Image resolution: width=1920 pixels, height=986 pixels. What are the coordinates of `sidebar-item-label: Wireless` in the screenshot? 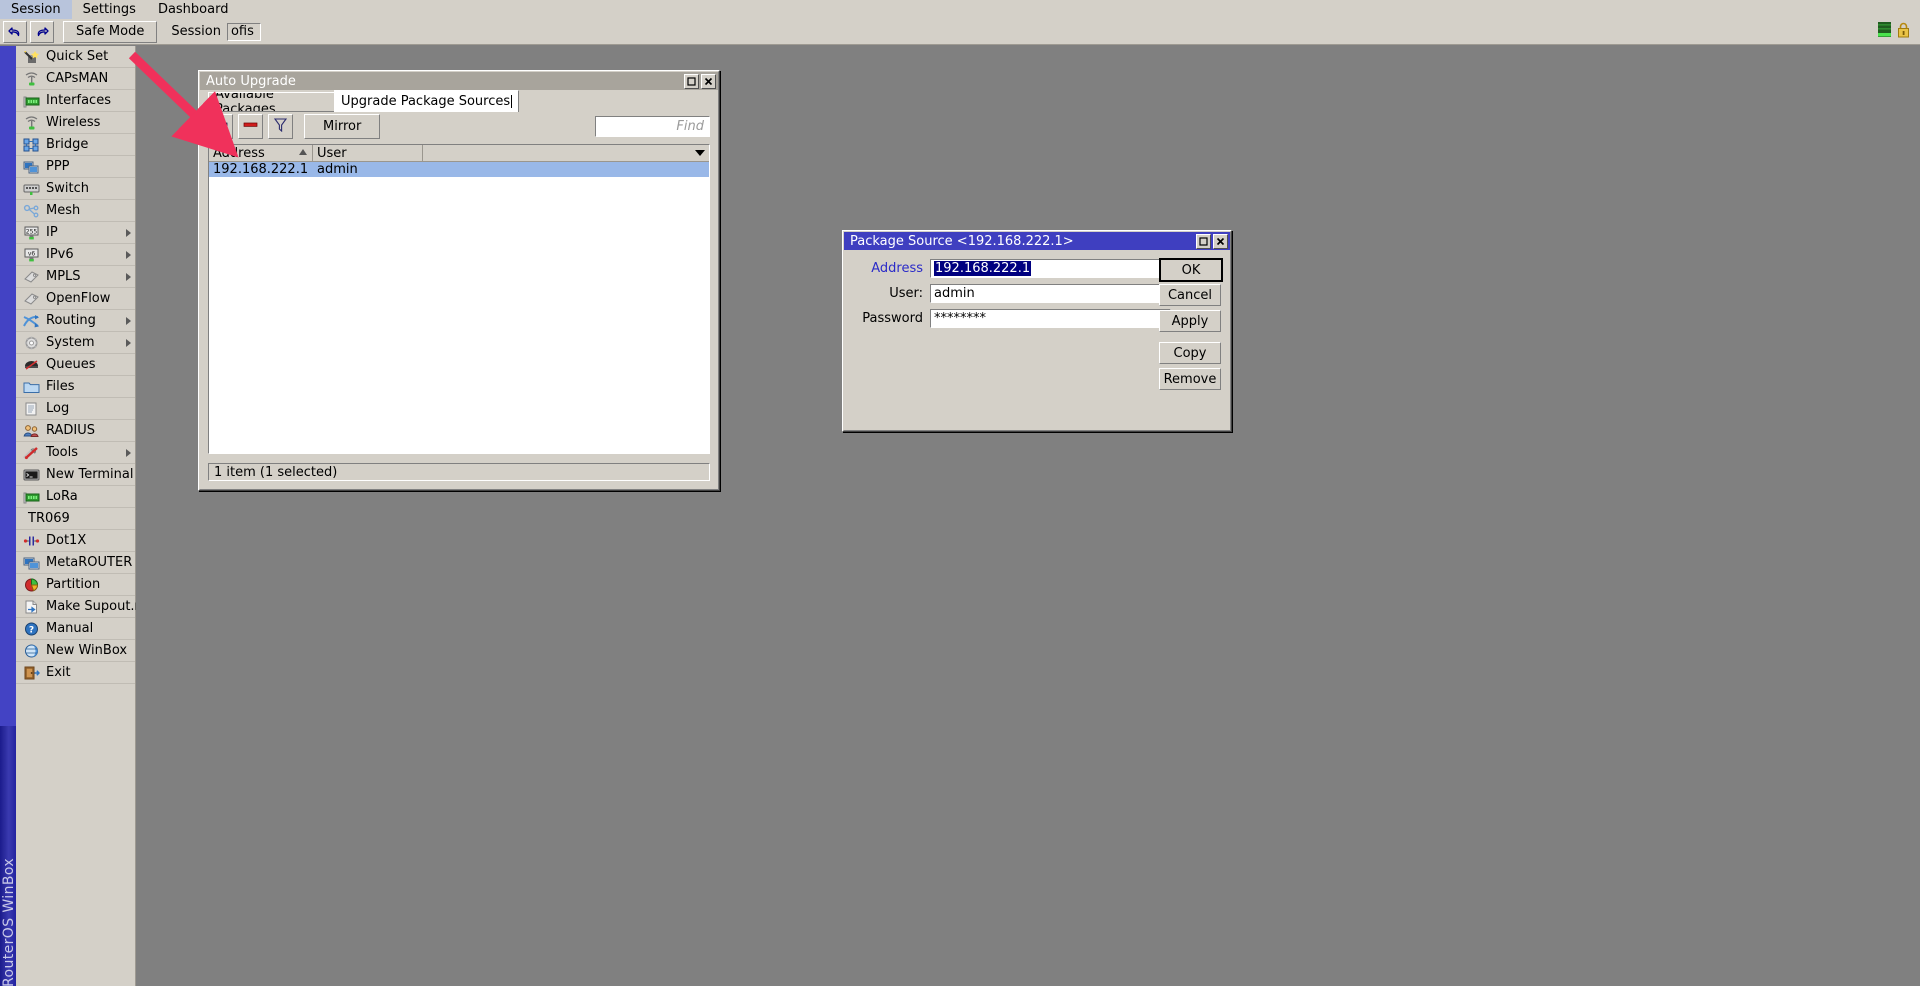 It's located at (73, 122).